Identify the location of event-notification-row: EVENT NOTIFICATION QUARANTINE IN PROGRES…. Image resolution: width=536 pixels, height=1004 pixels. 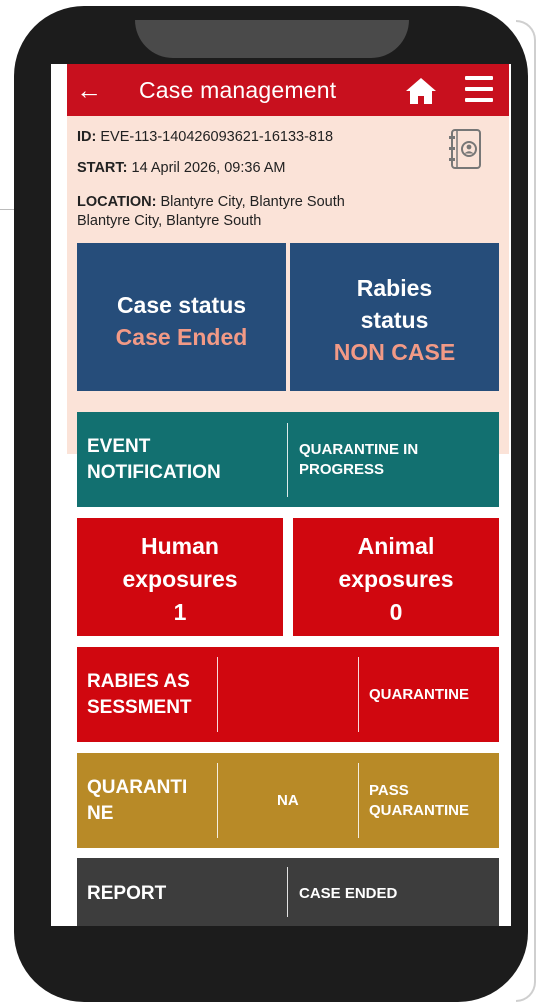
(288, 459).